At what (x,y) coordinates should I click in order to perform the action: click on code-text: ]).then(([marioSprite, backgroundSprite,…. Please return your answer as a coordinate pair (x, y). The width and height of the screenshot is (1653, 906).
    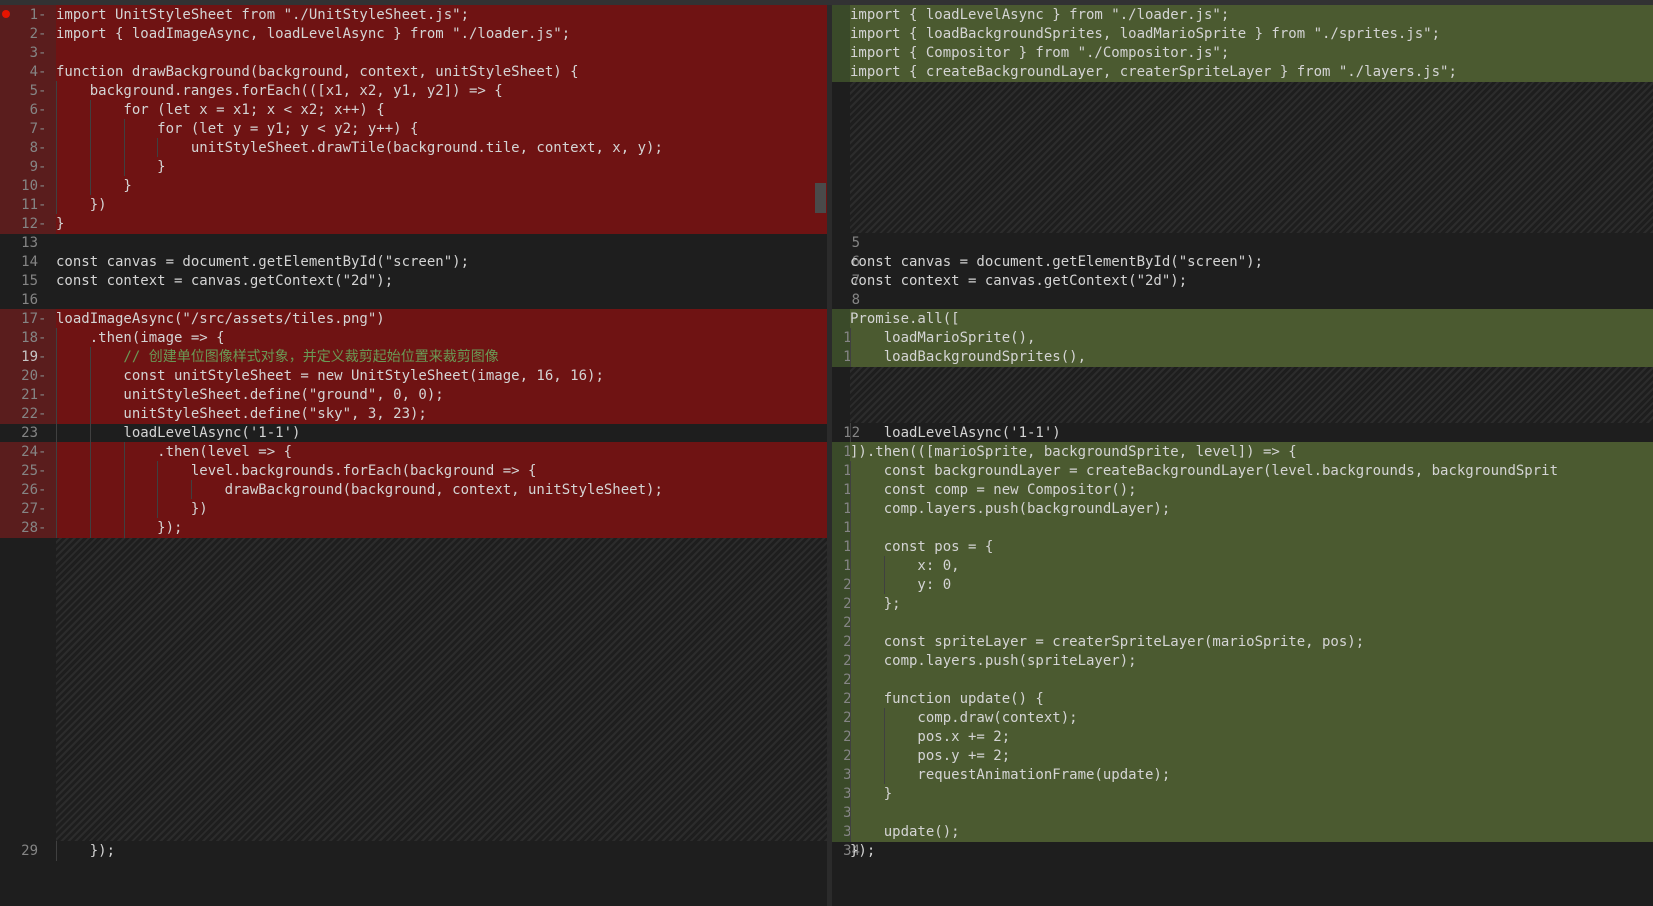
    Looking at the image, I should click on (1251, 452).